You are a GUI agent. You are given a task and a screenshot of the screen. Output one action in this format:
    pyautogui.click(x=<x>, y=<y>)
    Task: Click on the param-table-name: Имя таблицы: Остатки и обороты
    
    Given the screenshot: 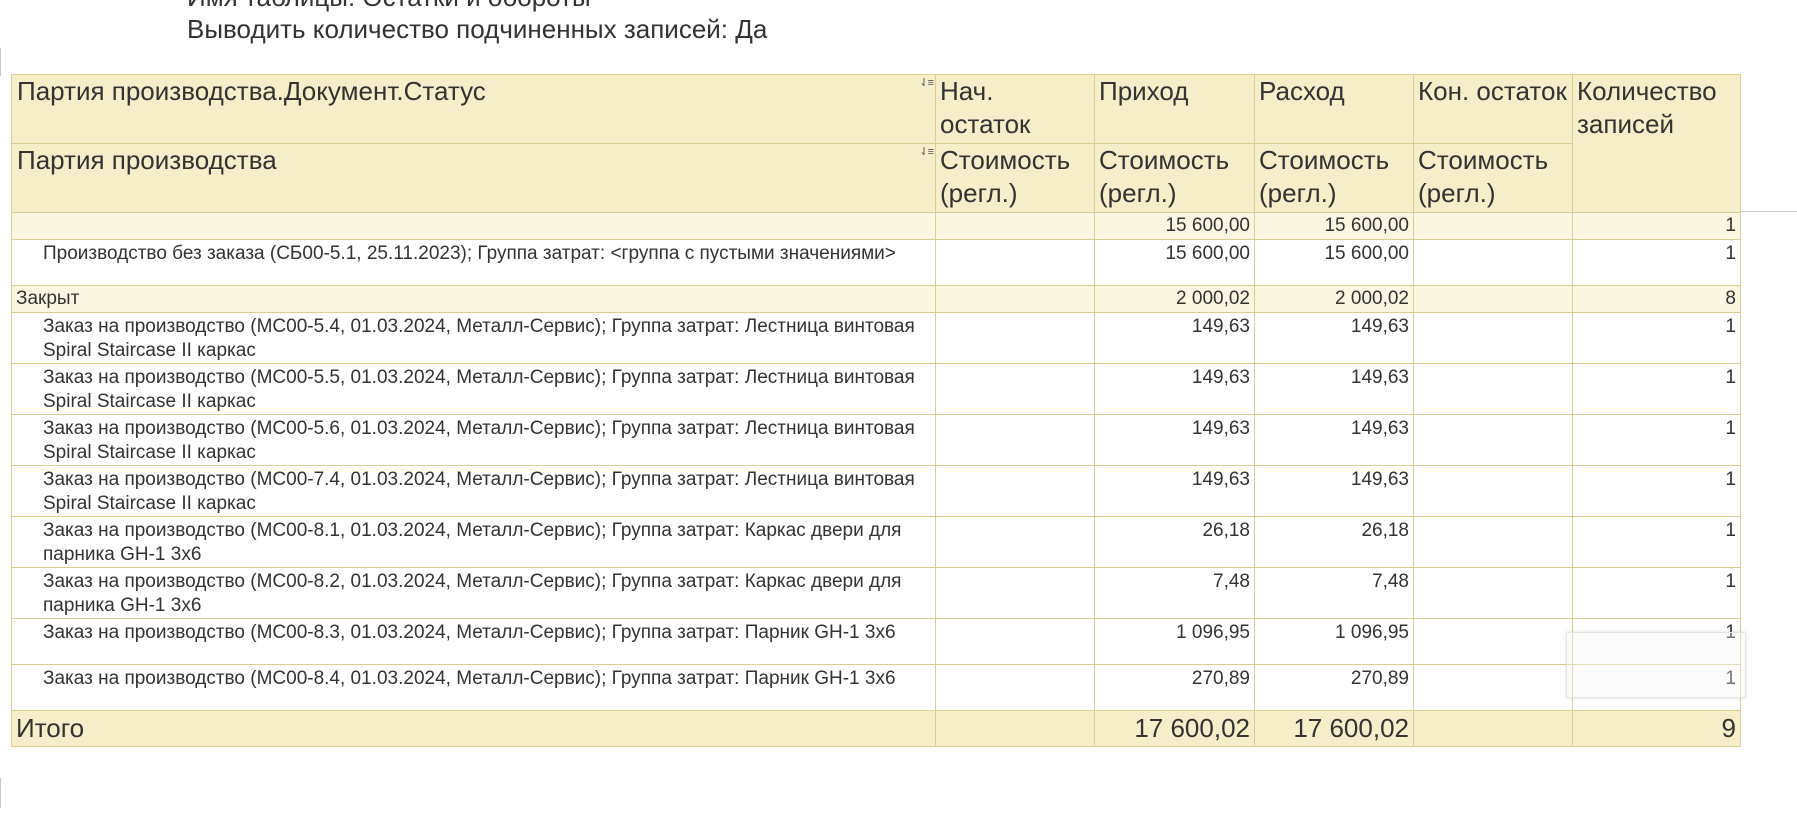 What is the action you would take?
    pyautogui.click(x=389, y=6)
    